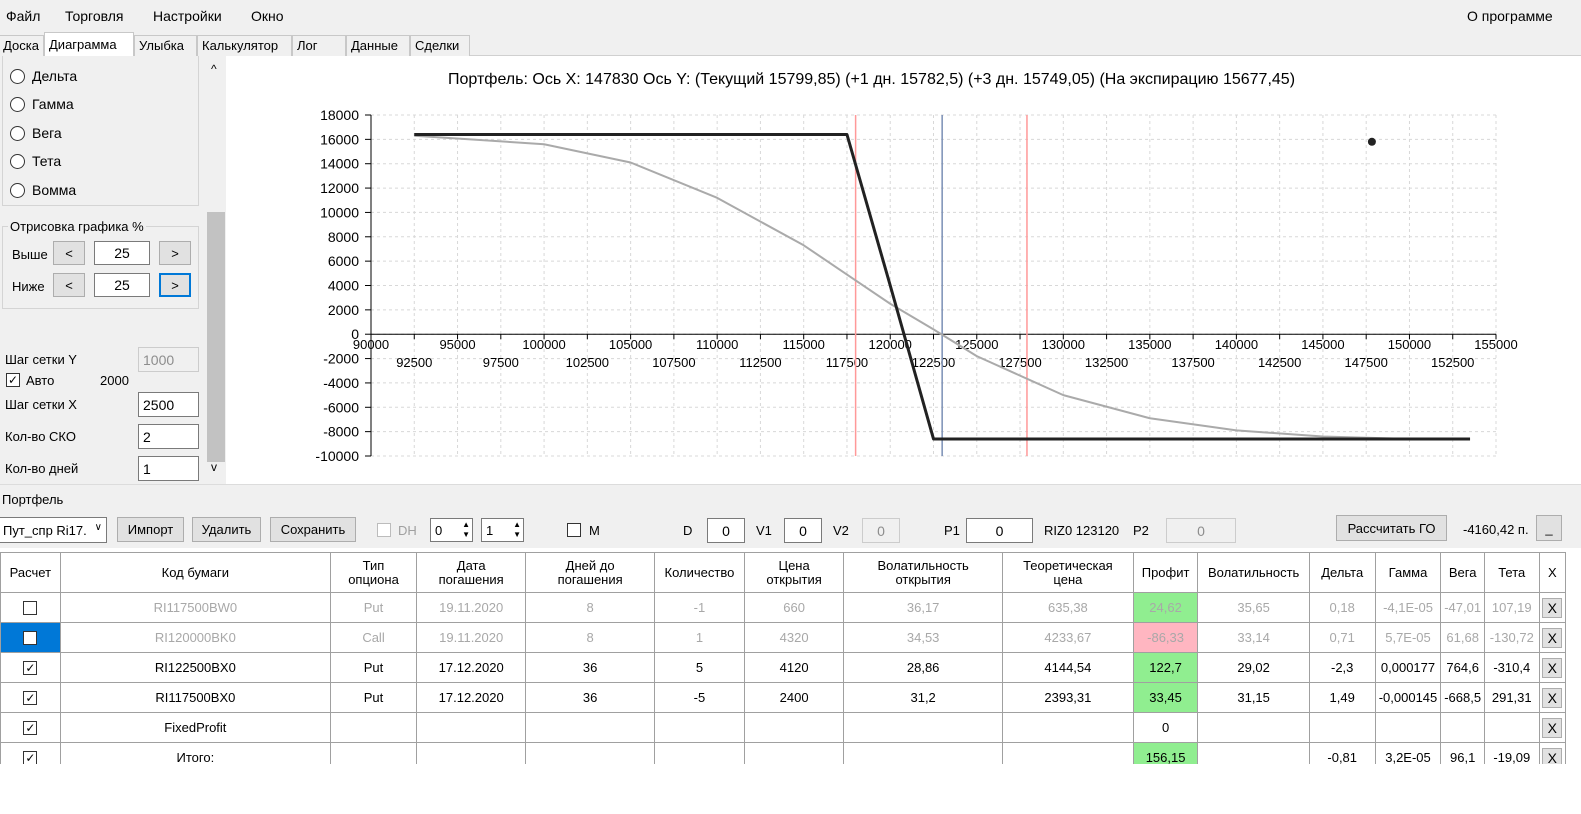 Image resolution: width=1581 pixels, height=814 pixels. Describe the element at coordinates (214, 467) in the screenshot. I see `scroll-down-icon: v` at that location.